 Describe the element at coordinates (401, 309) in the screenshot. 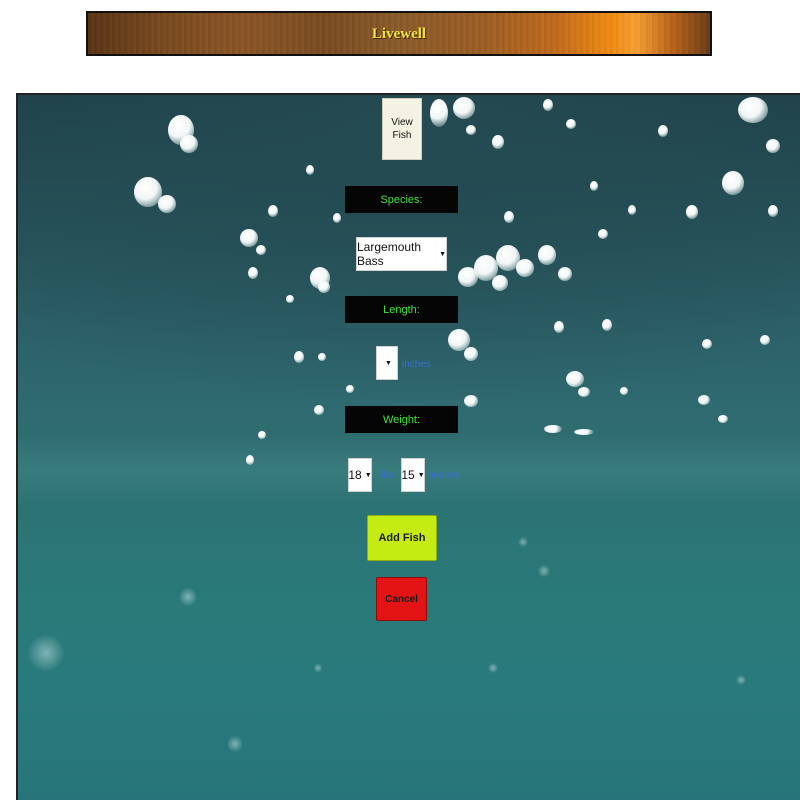

I see `length-label: Length:` at that location.